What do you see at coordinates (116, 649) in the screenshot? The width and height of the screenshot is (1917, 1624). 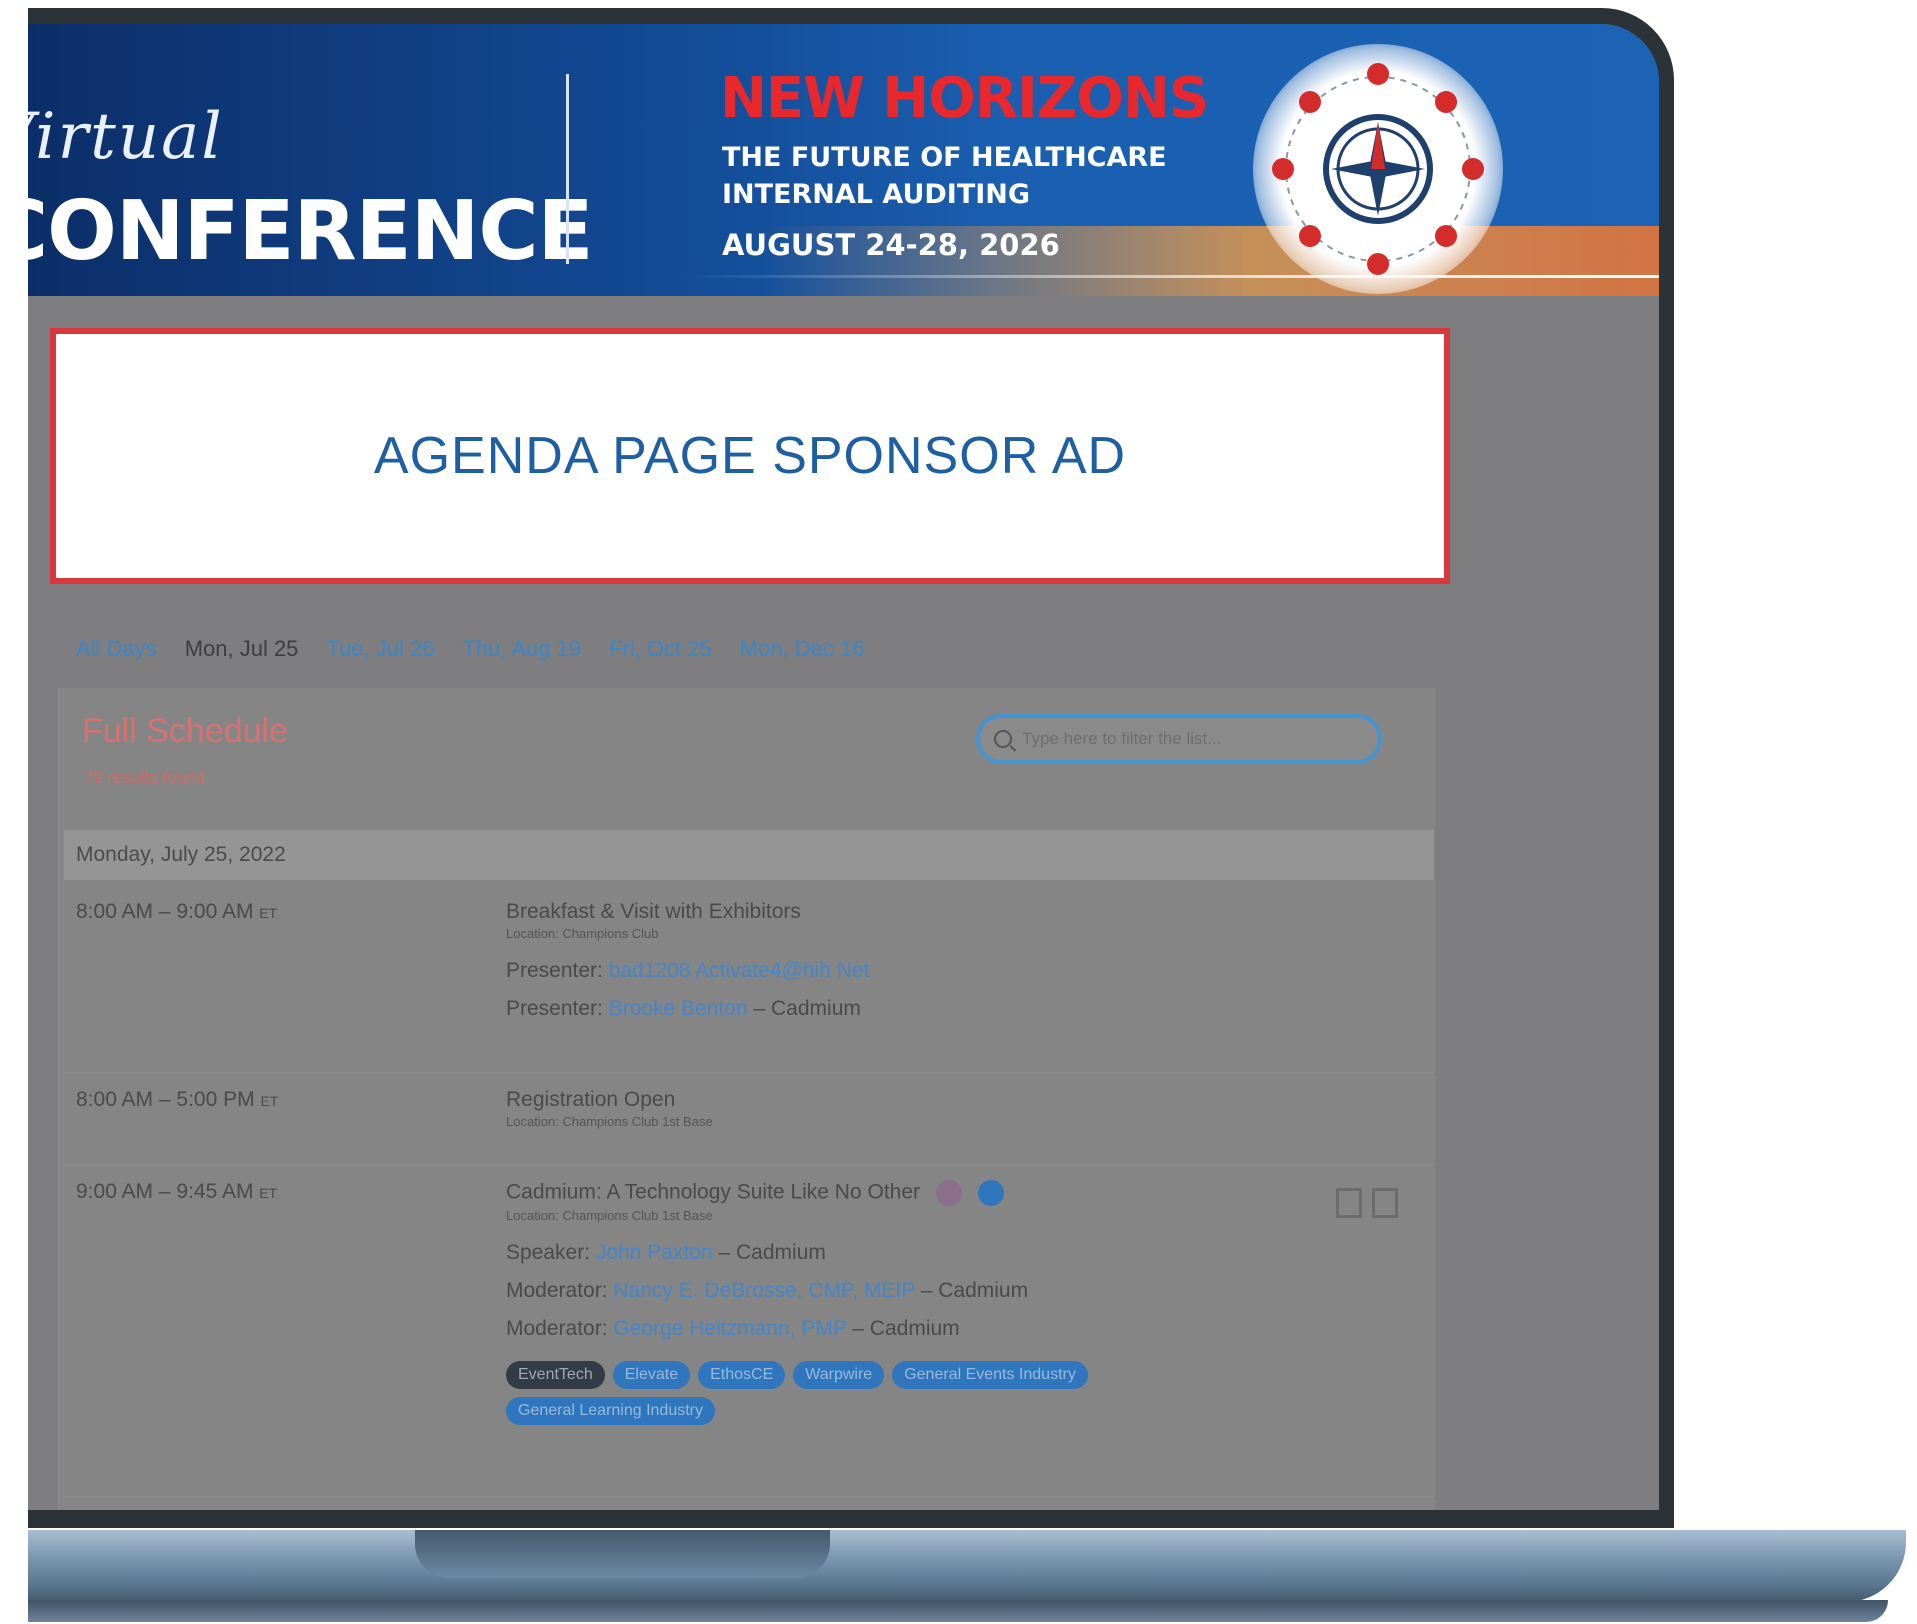 I see `tab-all-days: All Days` at bounding box center [116, 649].